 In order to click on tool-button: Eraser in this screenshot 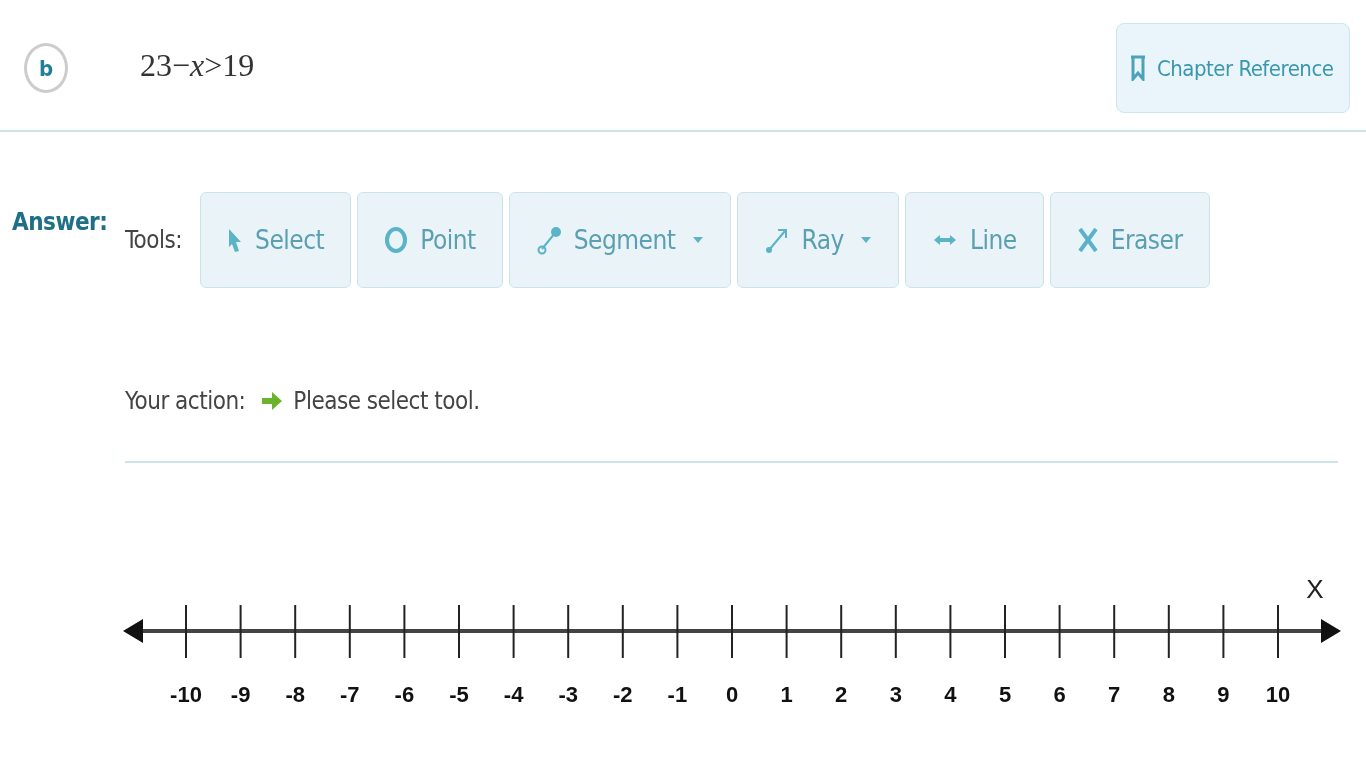, I will do `click(1129, 240)`.